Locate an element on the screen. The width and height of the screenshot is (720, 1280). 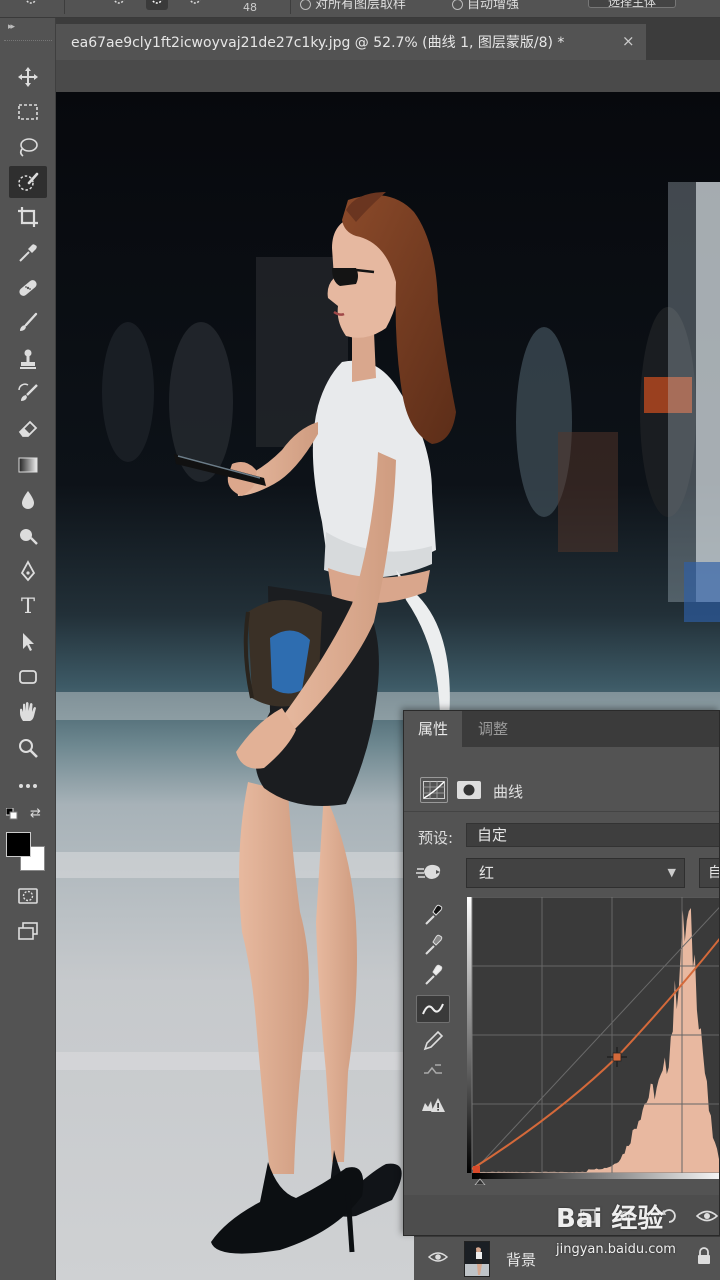
options-bar: 48 对所有图层取样 自动增强 选择主体 is located at coordinates (360, 9).